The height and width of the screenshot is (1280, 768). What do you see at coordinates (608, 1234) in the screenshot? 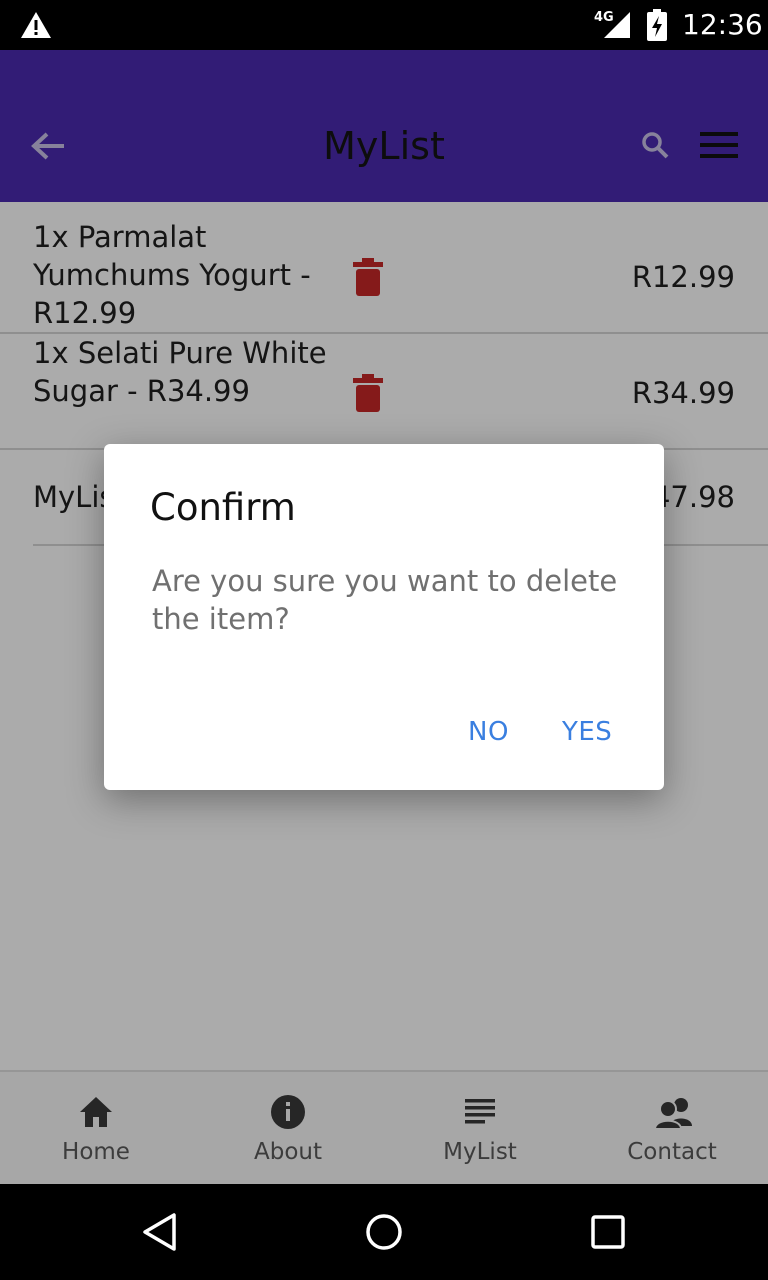
I see `system-recents-icon` at bounding box center [608, 1234].